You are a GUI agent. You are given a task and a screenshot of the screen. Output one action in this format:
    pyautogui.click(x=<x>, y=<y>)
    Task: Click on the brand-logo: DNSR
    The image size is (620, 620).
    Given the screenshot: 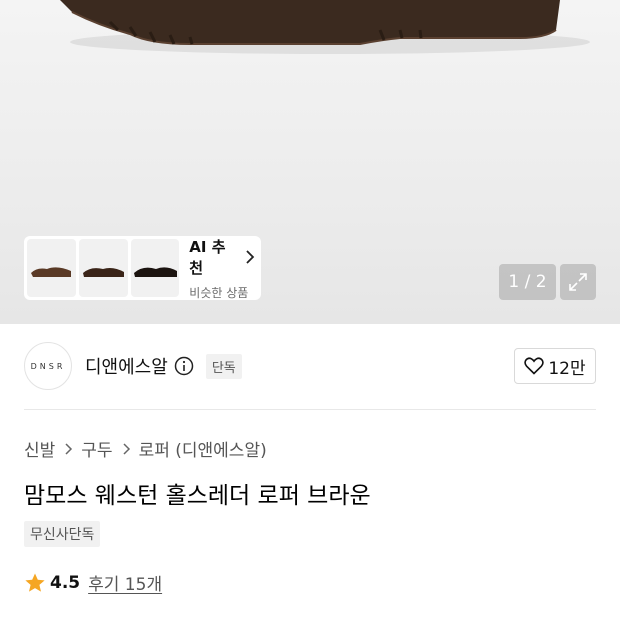 What is the action you would take?
    pyautogui.click(x=48, y=366)
    